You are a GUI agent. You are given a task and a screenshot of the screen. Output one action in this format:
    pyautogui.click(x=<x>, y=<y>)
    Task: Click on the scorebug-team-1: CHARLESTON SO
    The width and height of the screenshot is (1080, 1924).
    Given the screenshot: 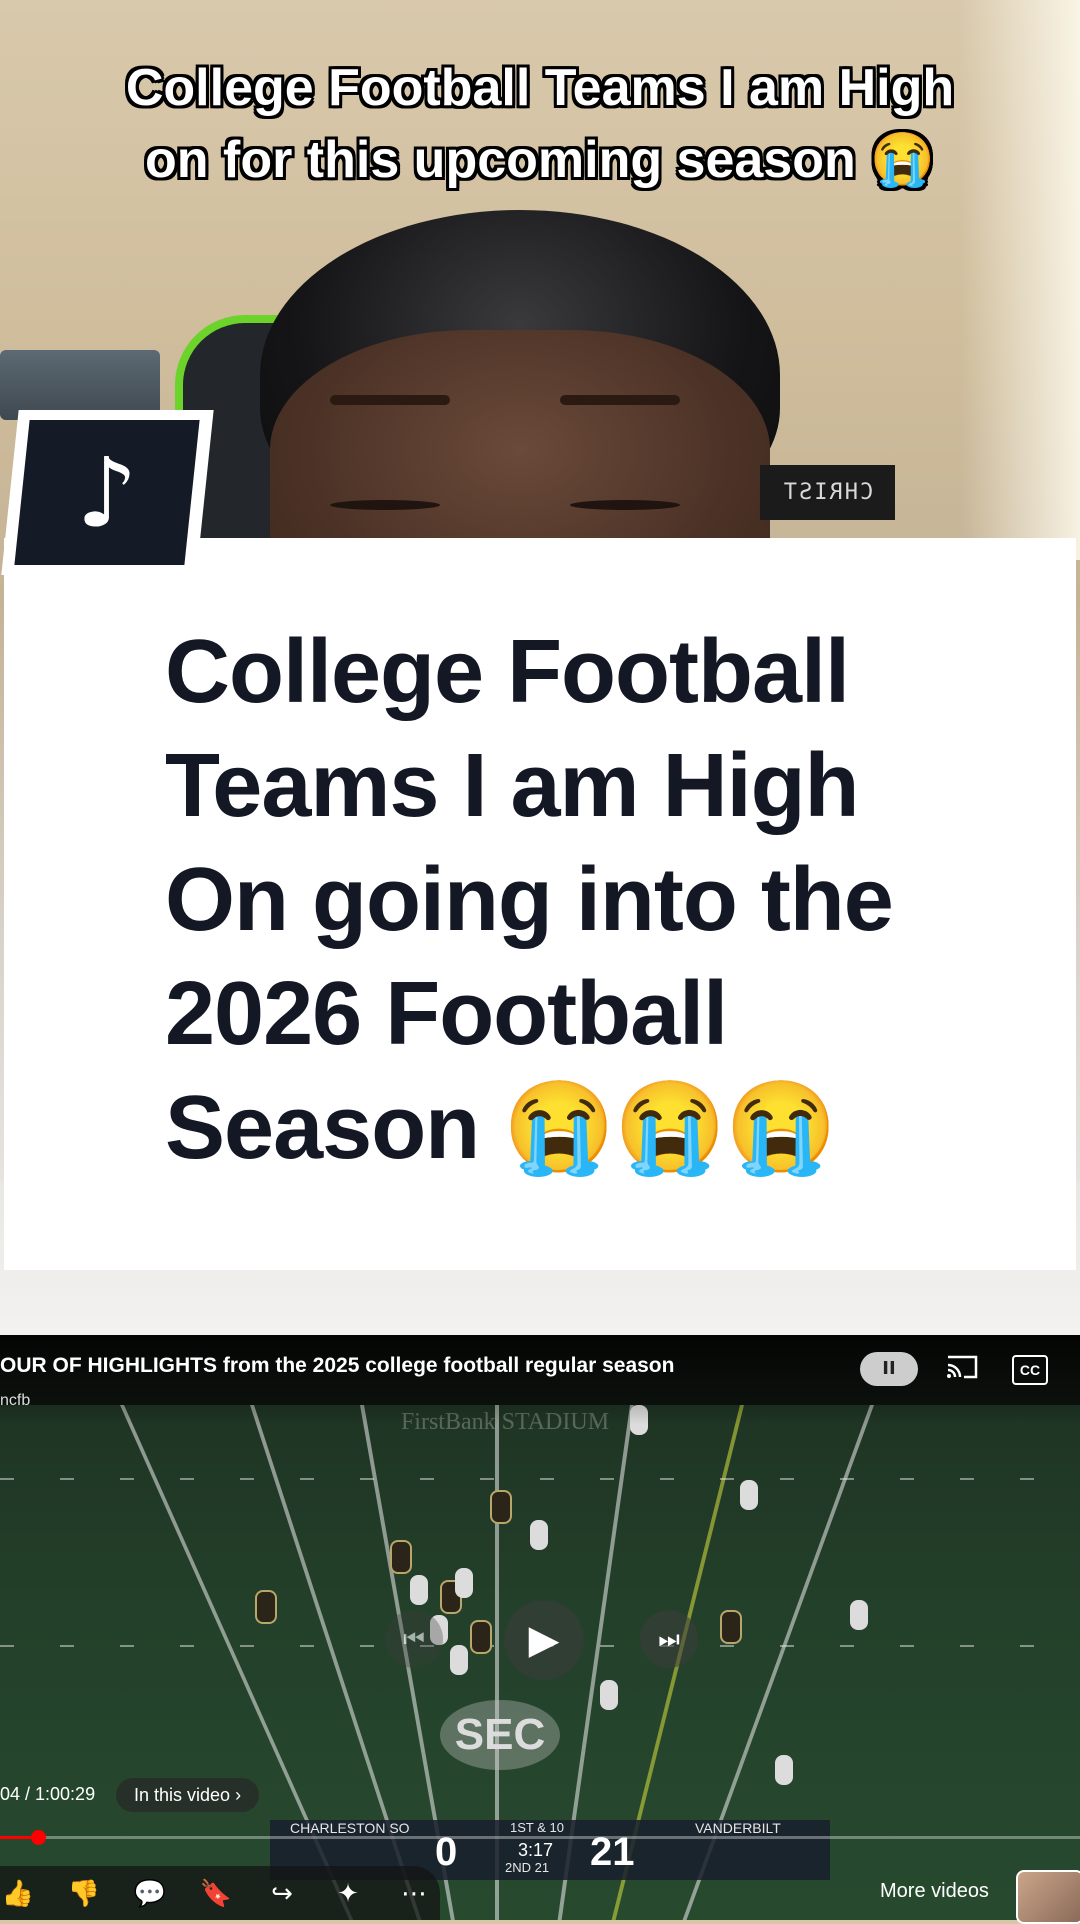 What is the action you would take?
    pyautogui.click(x=350, y=1828)
    